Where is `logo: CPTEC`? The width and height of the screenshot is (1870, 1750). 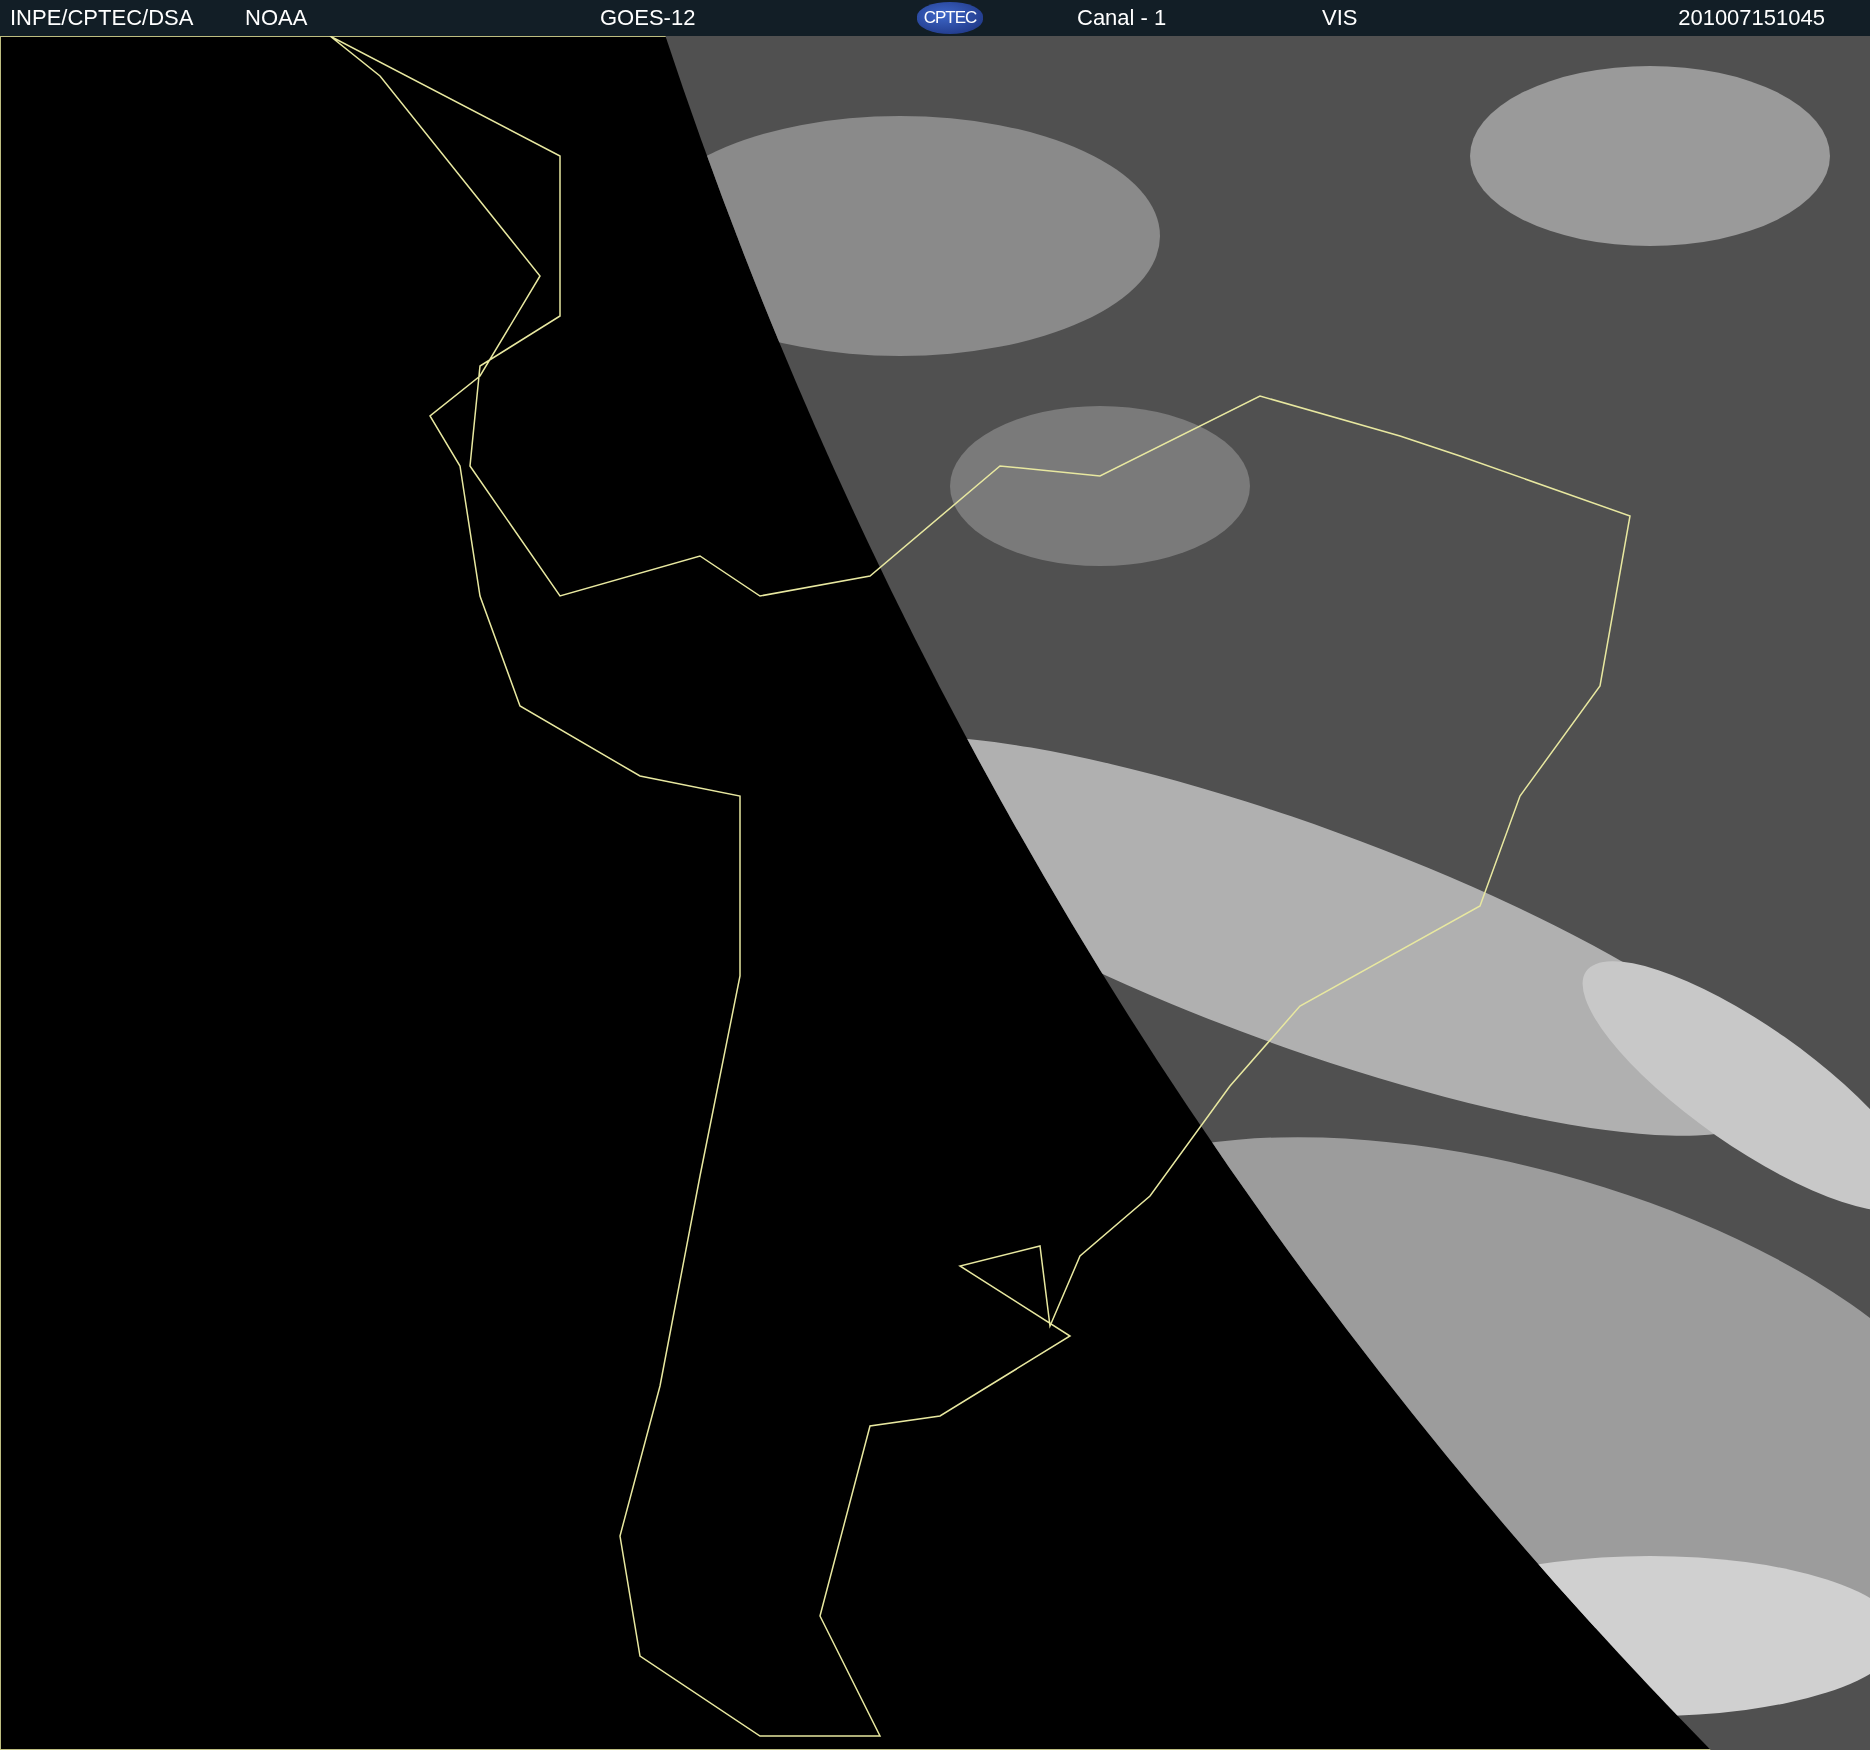 logo: CPTEC is located at coordinates (950, 18).